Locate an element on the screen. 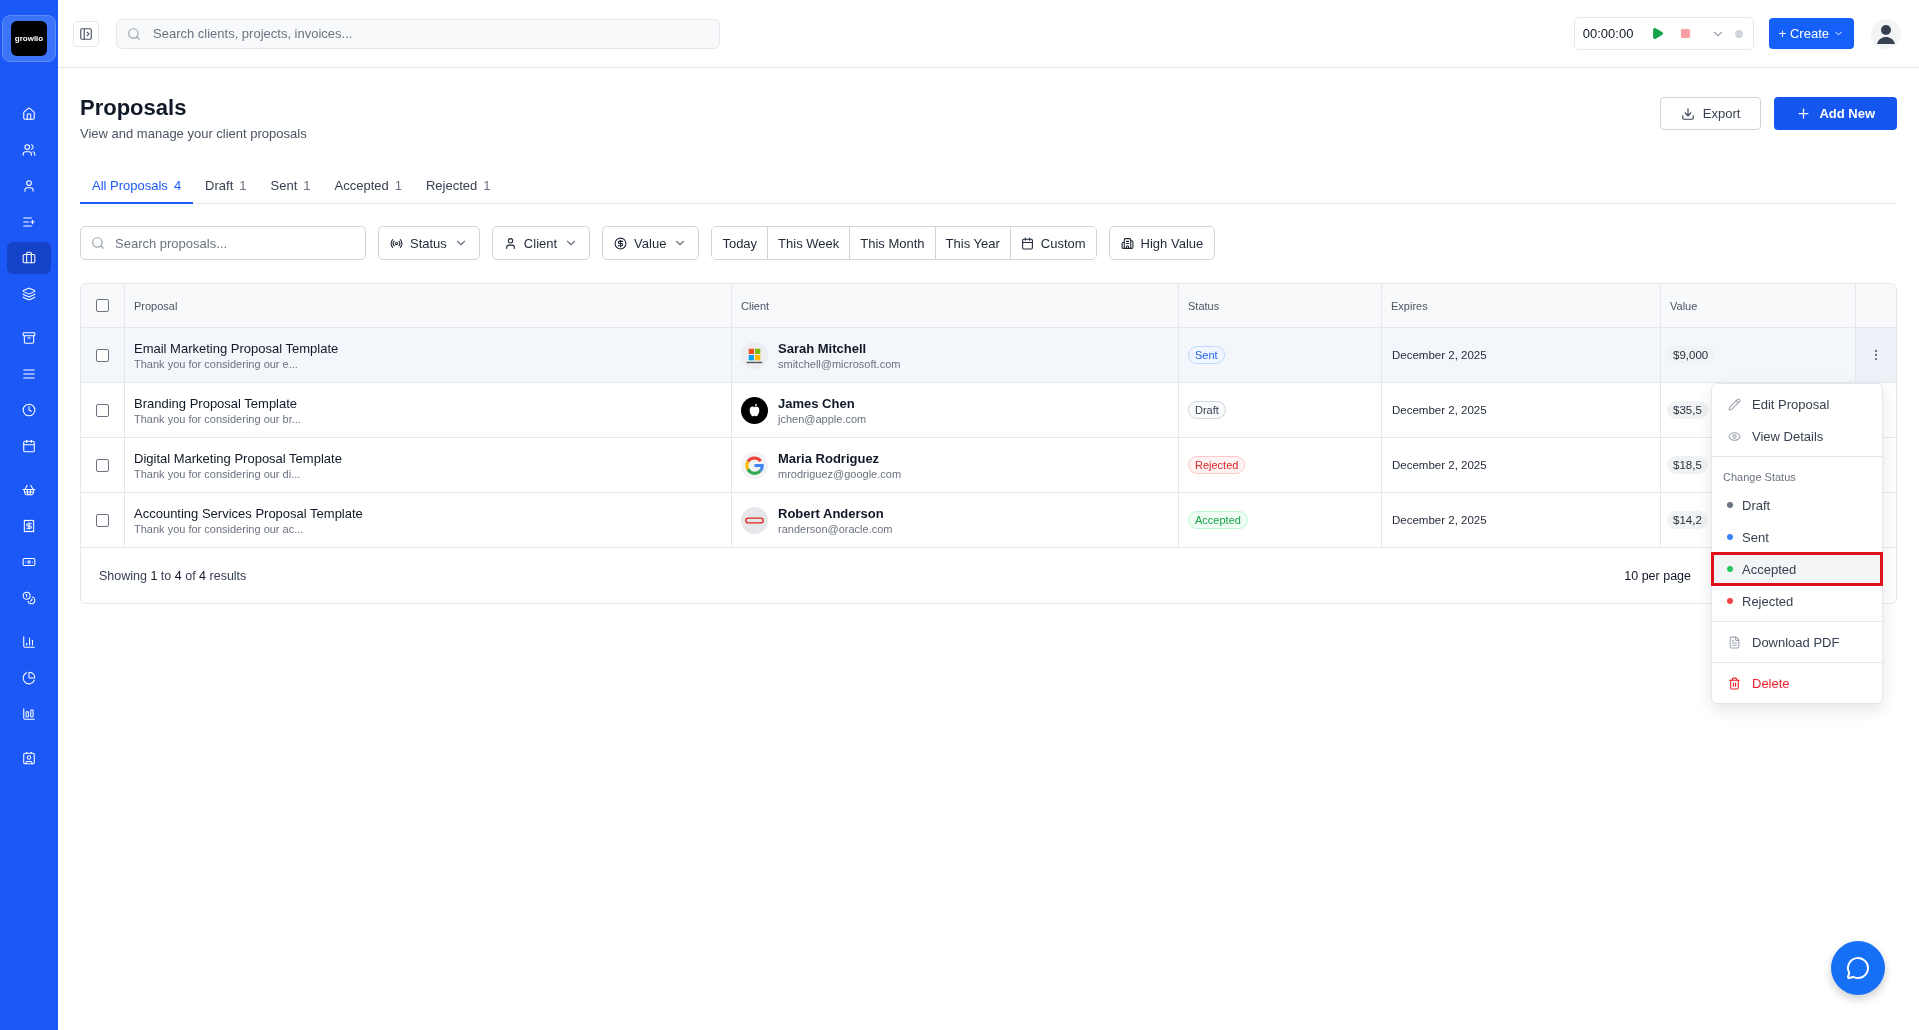 The width and height of the screenshot is (1919, 1030). lines-icon is located at coordinates (29, 374).